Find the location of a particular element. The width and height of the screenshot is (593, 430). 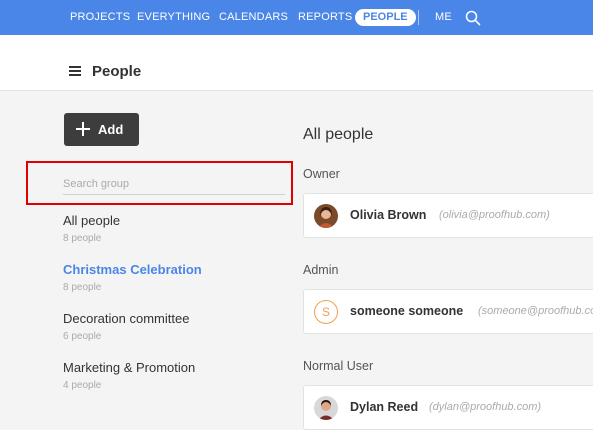

nav-everything: EVERYTHING is located at coordinates (173, 17).